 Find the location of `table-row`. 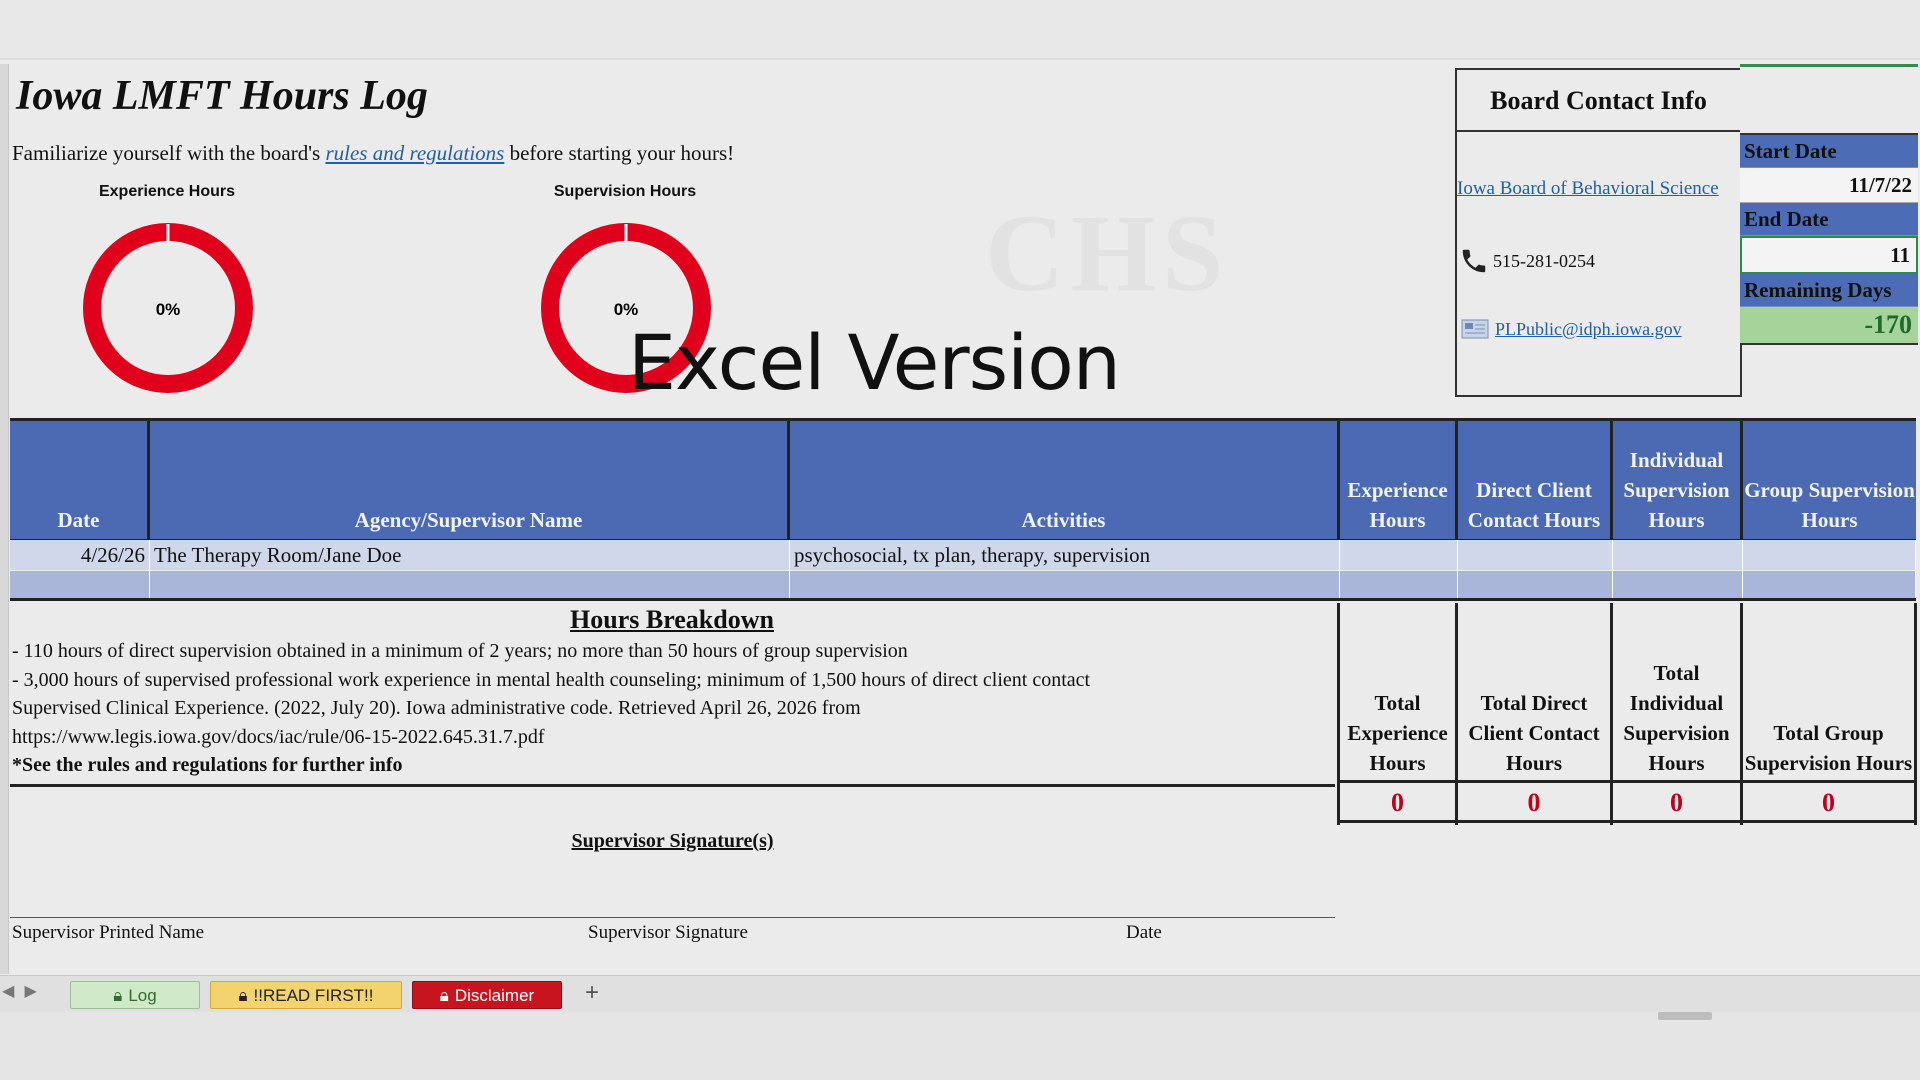

table-row is located at coordinates (963, 586).